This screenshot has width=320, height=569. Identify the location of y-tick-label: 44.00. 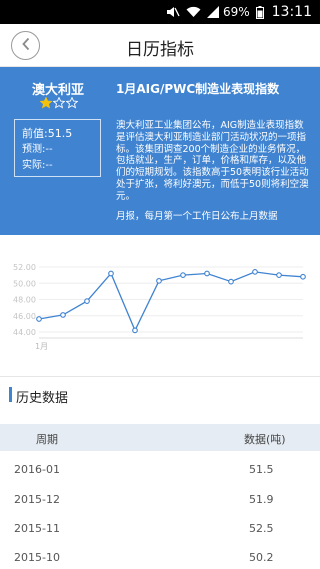
(24, 332).